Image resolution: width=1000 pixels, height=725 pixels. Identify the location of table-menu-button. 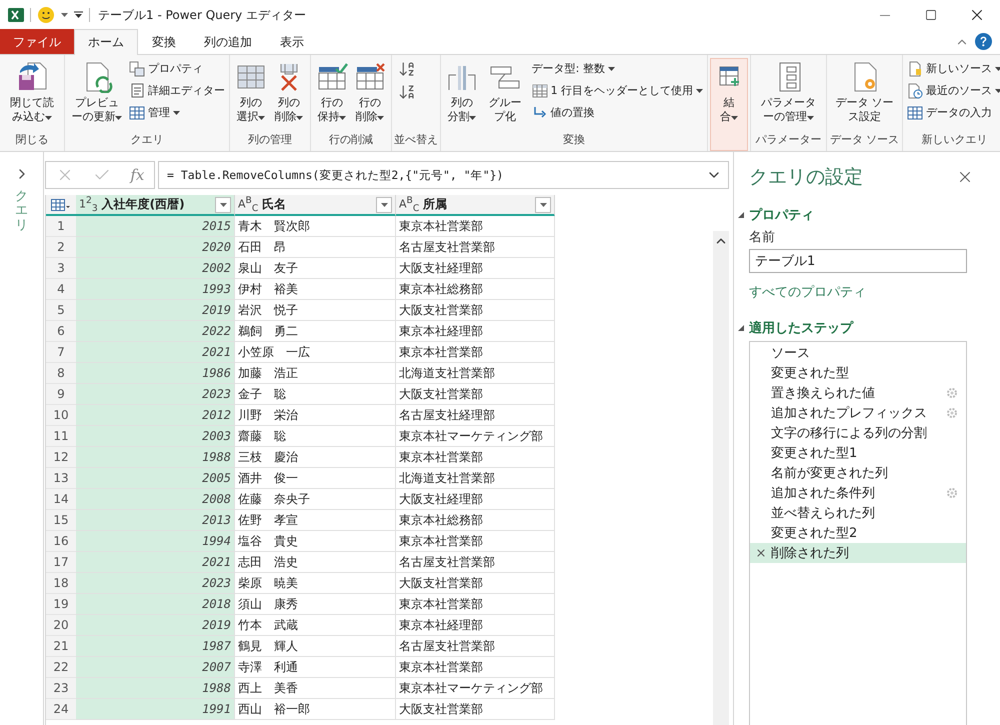
(61, 206).